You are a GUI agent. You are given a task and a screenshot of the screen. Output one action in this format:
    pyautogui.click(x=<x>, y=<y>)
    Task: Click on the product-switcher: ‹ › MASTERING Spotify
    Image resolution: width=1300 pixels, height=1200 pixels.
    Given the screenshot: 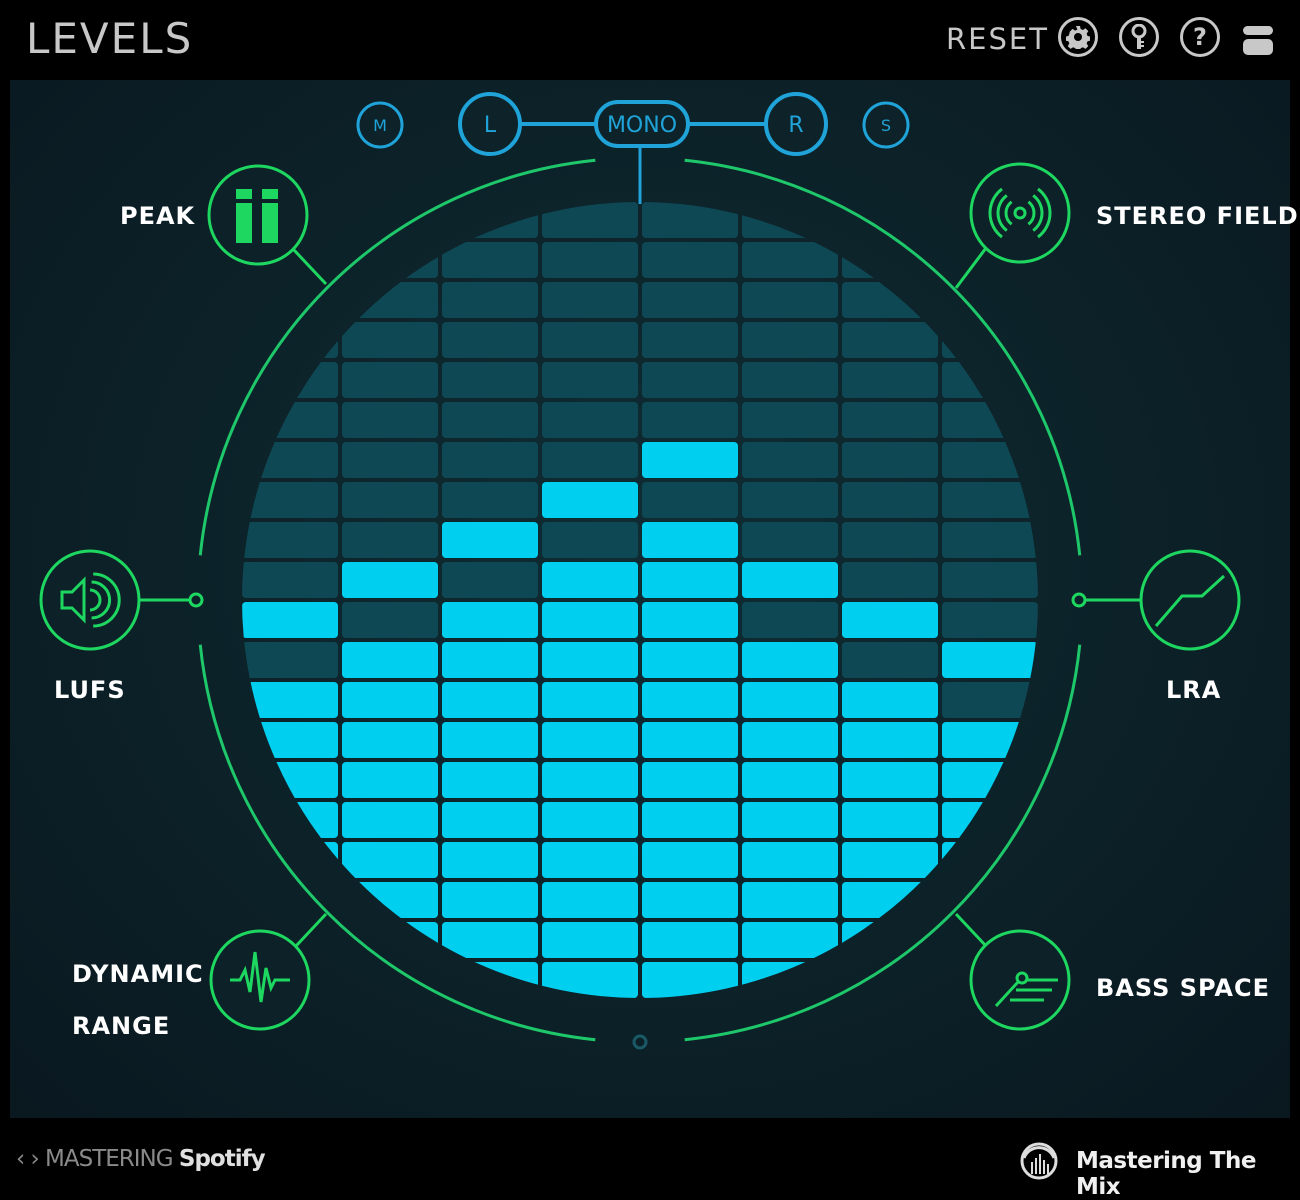 What is the action you would take?
    pyautogui.click(x=141, y=1159)
    